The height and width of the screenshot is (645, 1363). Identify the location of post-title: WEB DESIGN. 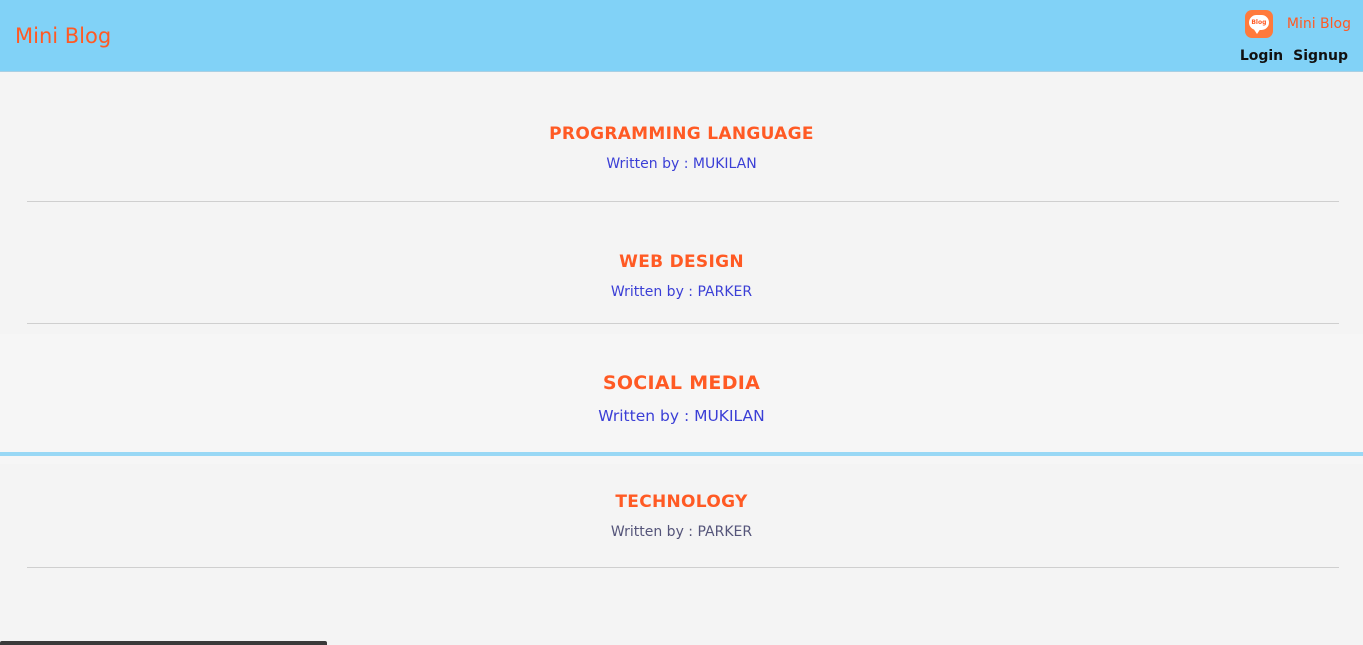
(681, 262).